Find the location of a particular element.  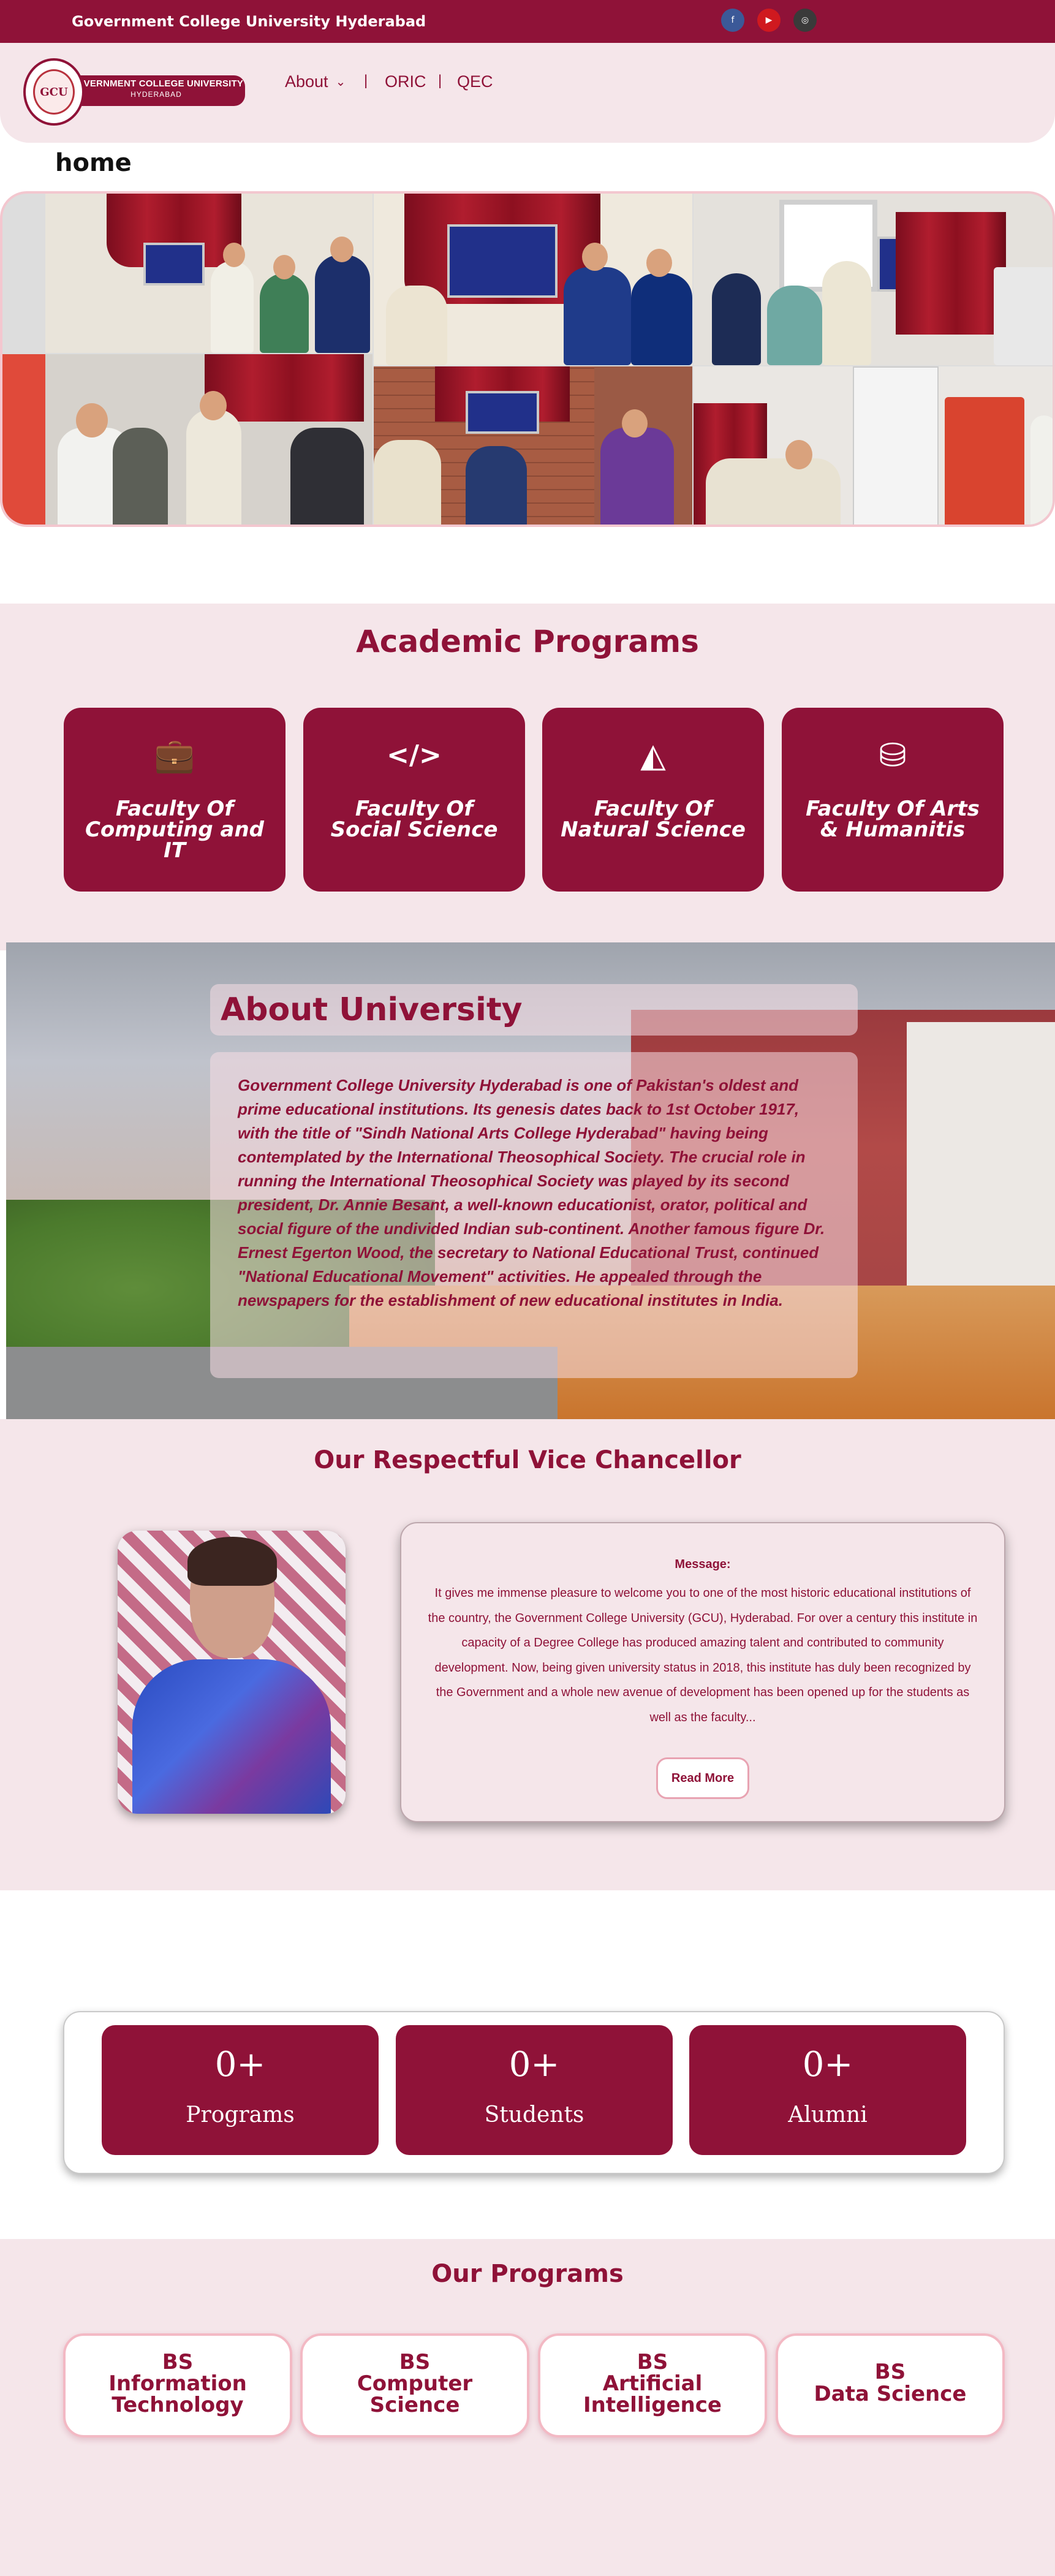

stat-students: 0+ Students is located at coordinates (534, 2090).